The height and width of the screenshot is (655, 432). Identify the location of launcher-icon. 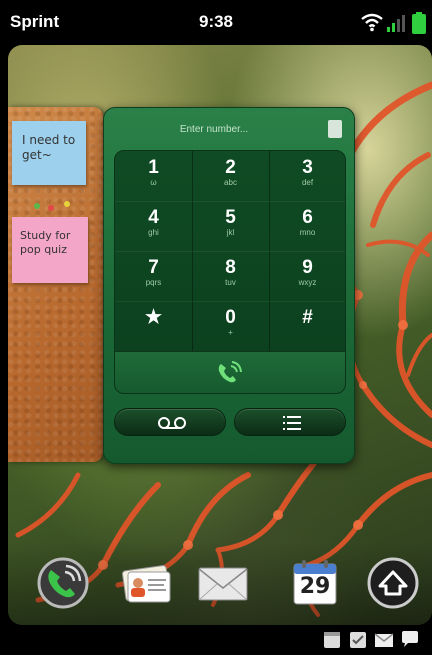
(393, 583).